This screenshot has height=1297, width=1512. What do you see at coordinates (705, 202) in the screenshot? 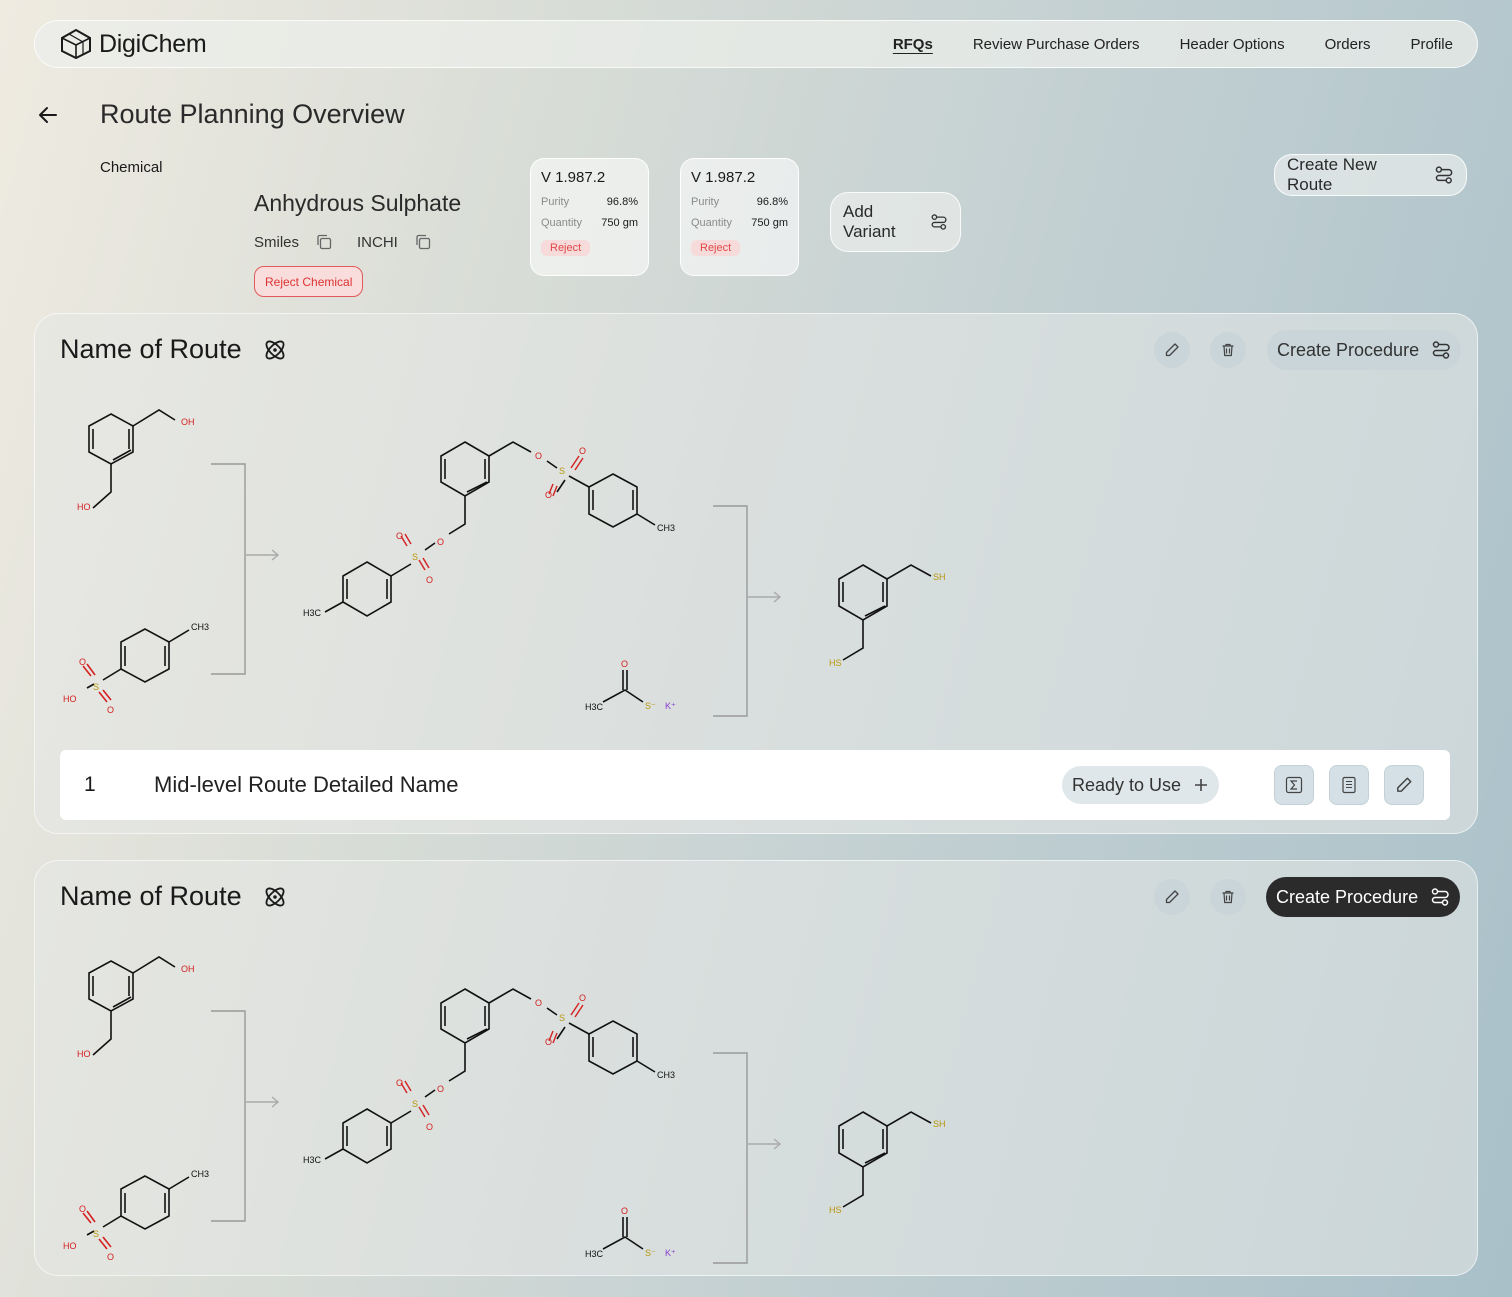
I see `purity-label: Purity` at bounding box center [705, 202].